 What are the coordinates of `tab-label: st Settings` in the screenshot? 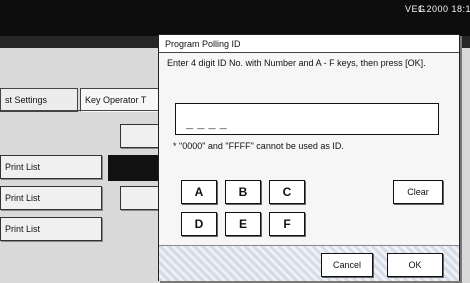 It's located at (26, 100).